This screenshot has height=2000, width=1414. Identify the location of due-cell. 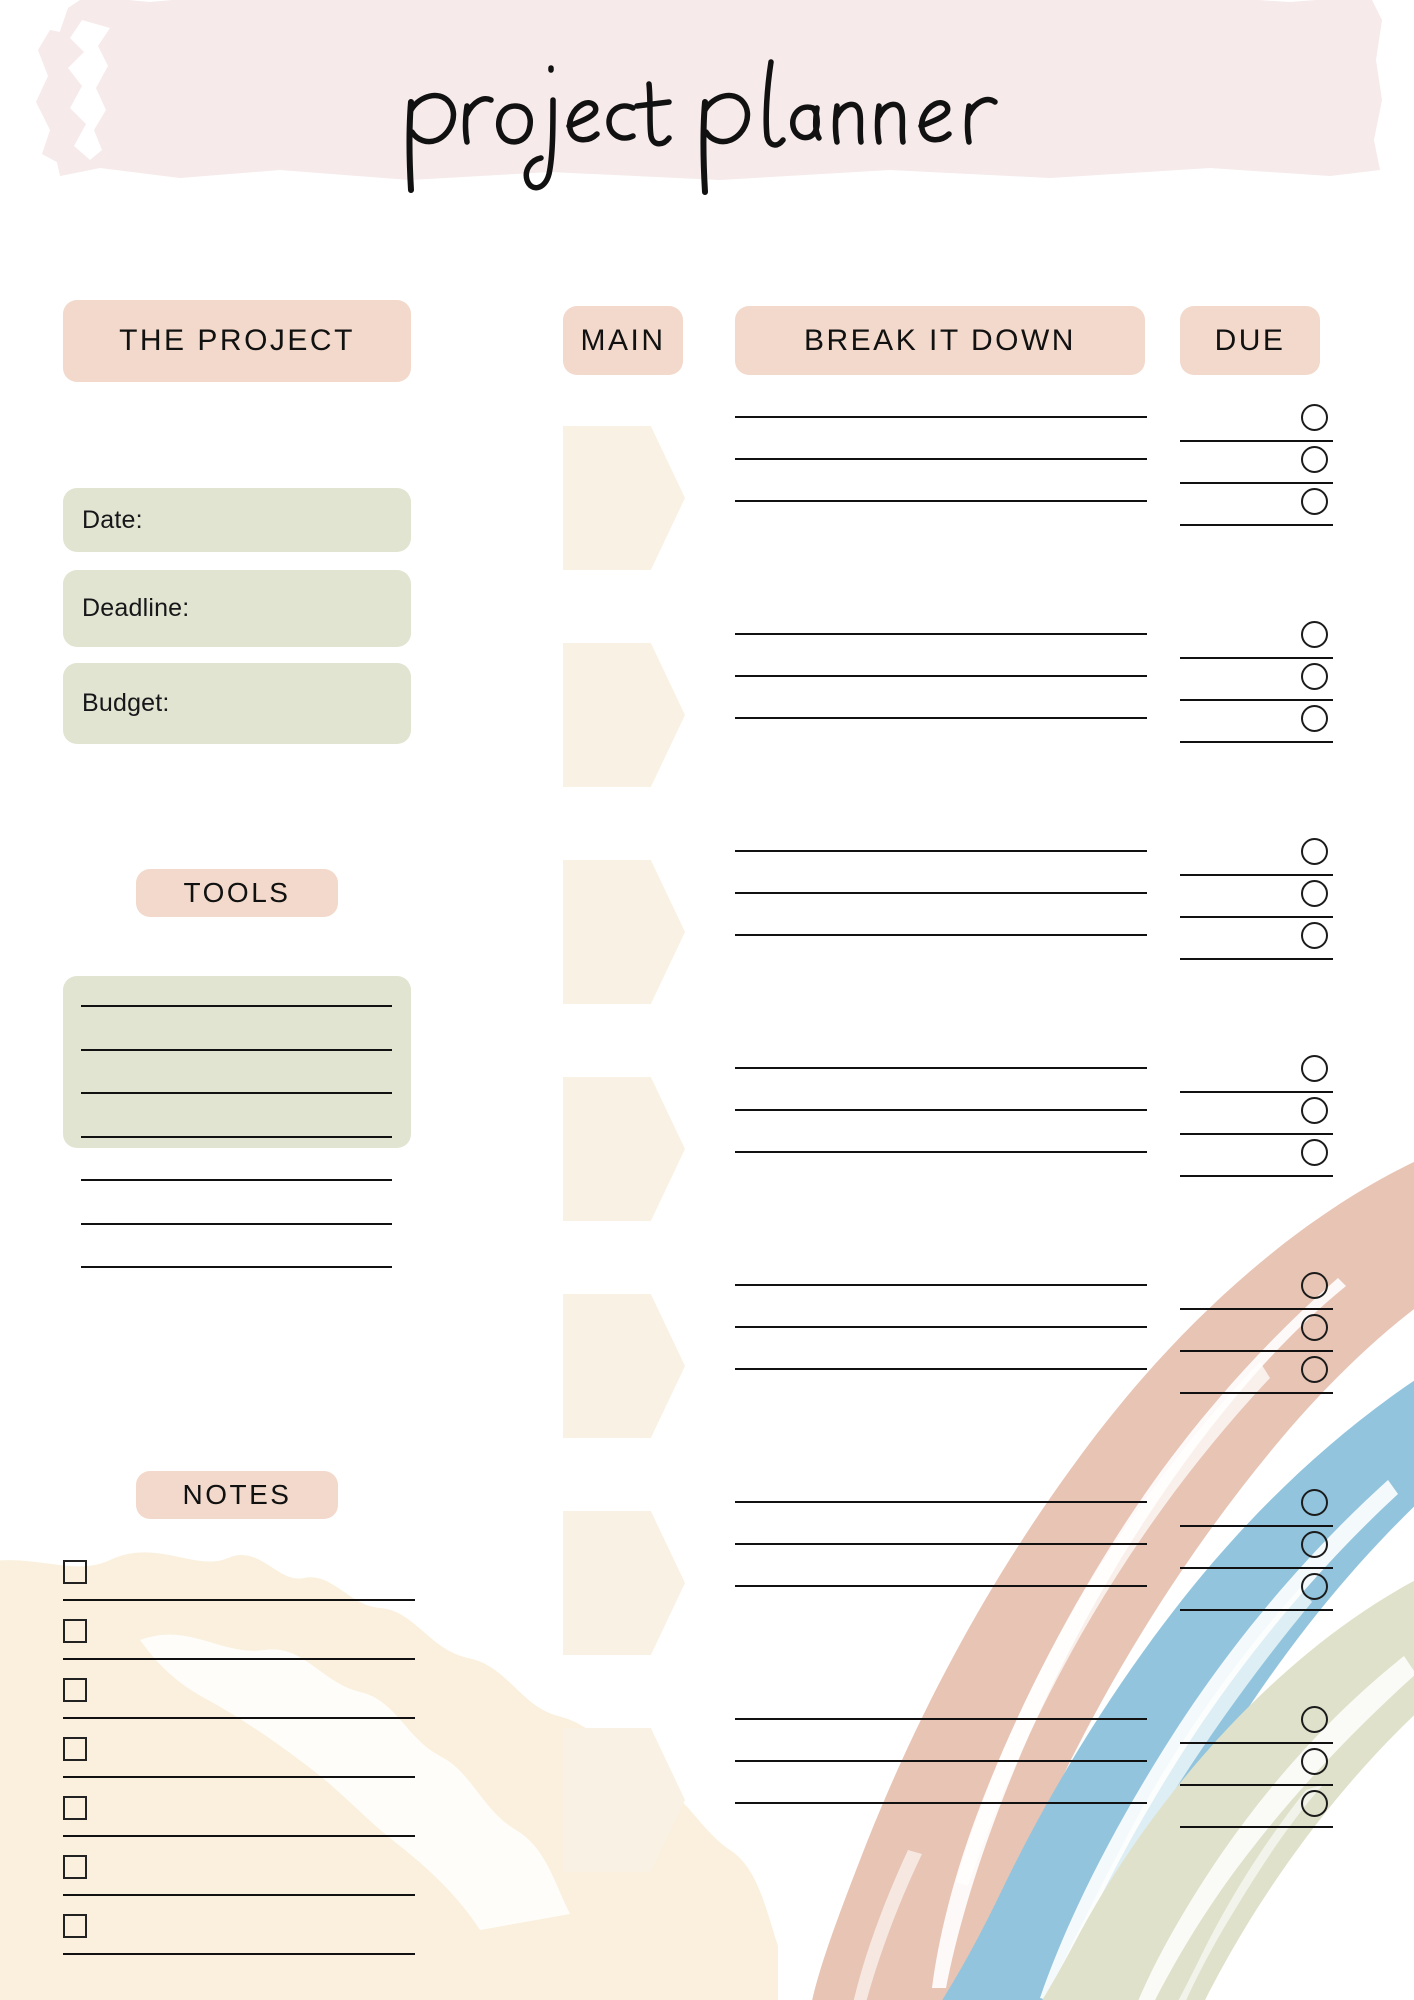
(1256, 1600).